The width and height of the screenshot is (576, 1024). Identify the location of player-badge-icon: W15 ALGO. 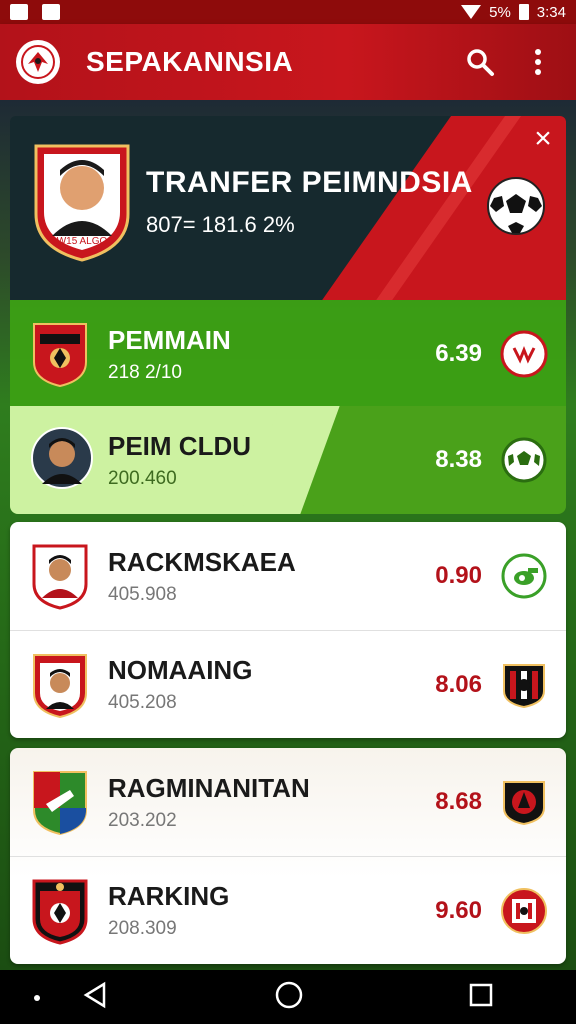
(82, 199).